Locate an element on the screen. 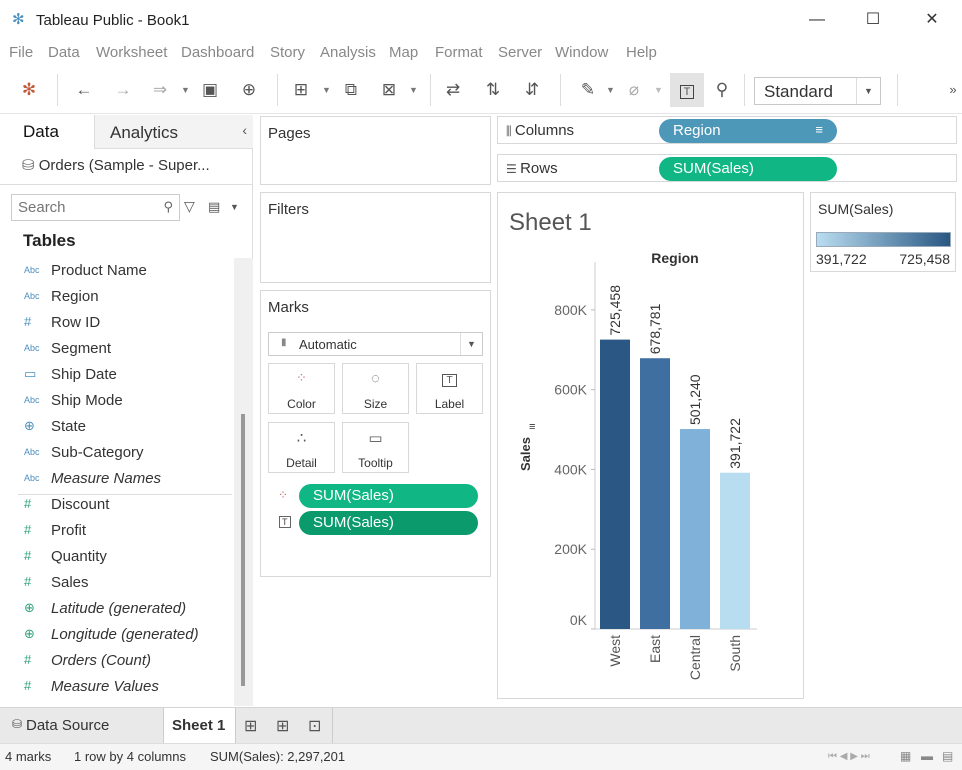  field-item: # Measure Values is located at coordinates (117, 687).